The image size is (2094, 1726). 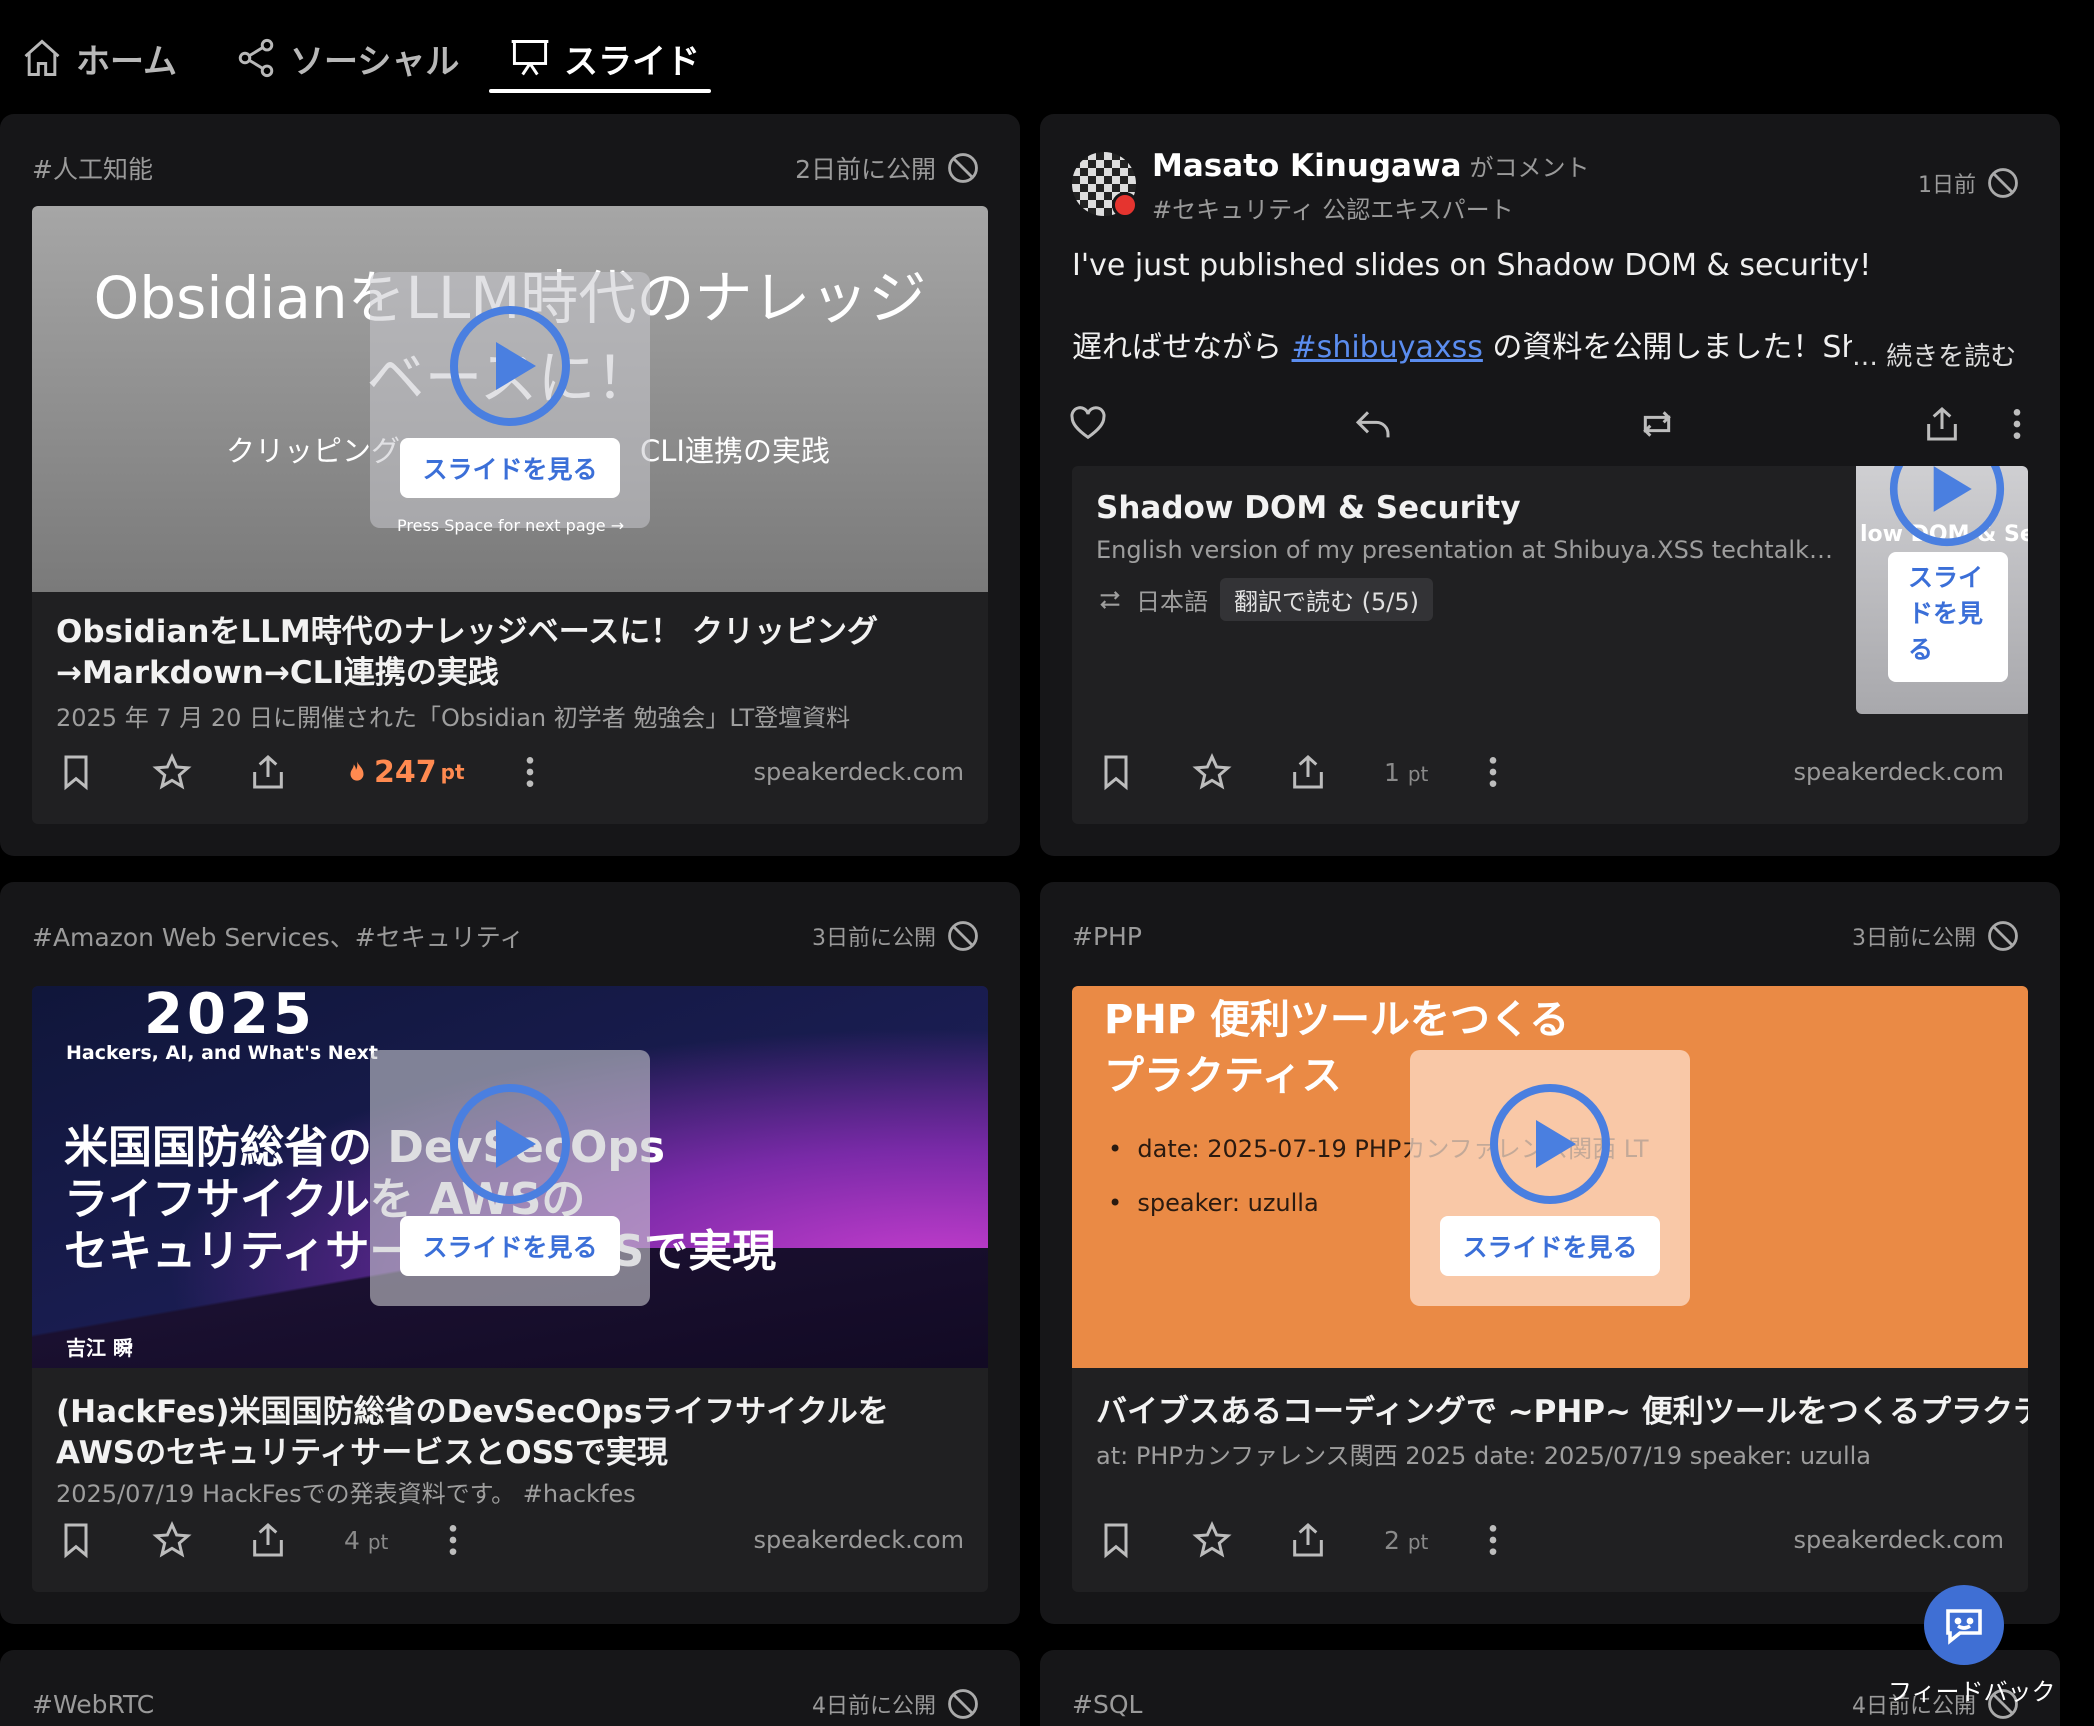 What do you see at coordinates (1964, 1625) in the screenshot?
I see `feedback-button` at bounding box center [1964, 1625].